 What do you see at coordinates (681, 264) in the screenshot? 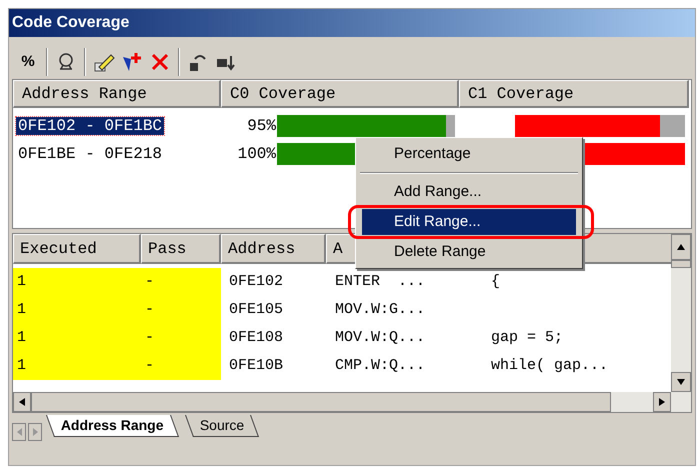
I see `scrollbar-thumb` at bounding box center [681, 264].